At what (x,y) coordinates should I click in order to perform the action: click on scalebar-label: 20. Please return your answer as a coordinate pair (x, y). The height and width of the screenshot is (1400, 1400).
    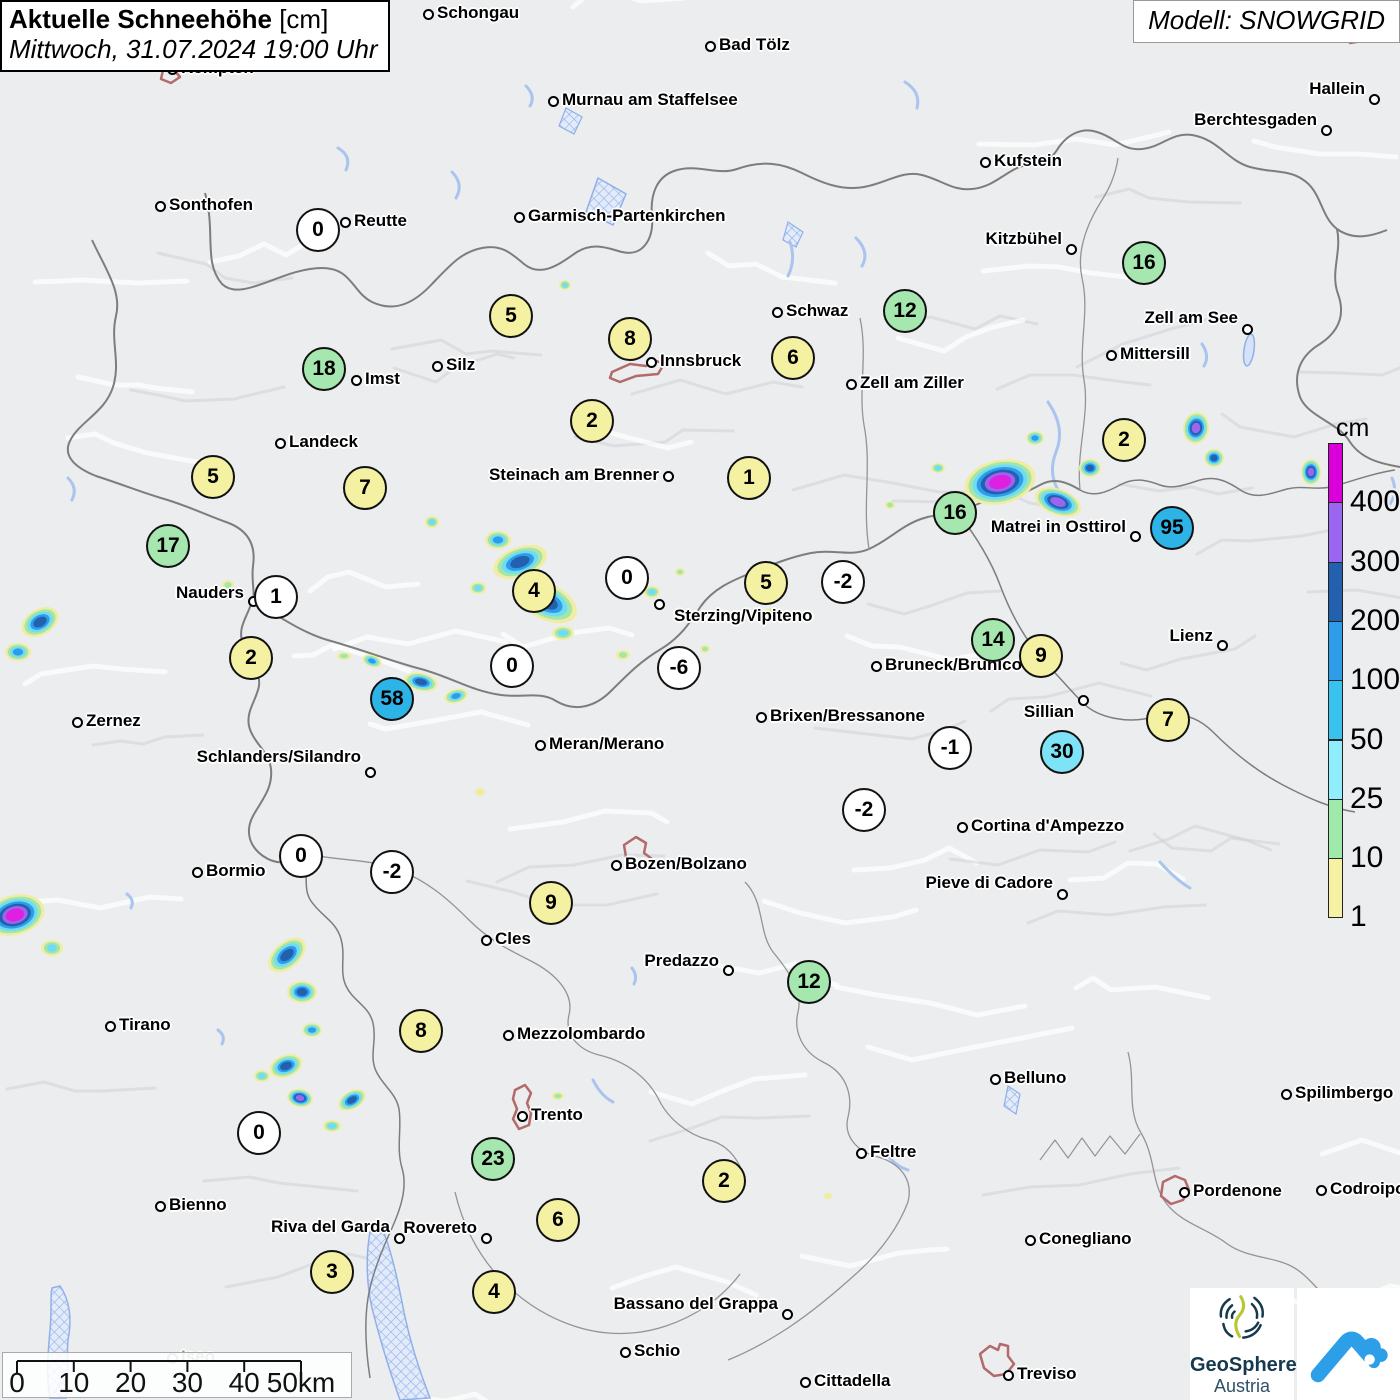
    Looking at the image, I should click on (131, 1382).